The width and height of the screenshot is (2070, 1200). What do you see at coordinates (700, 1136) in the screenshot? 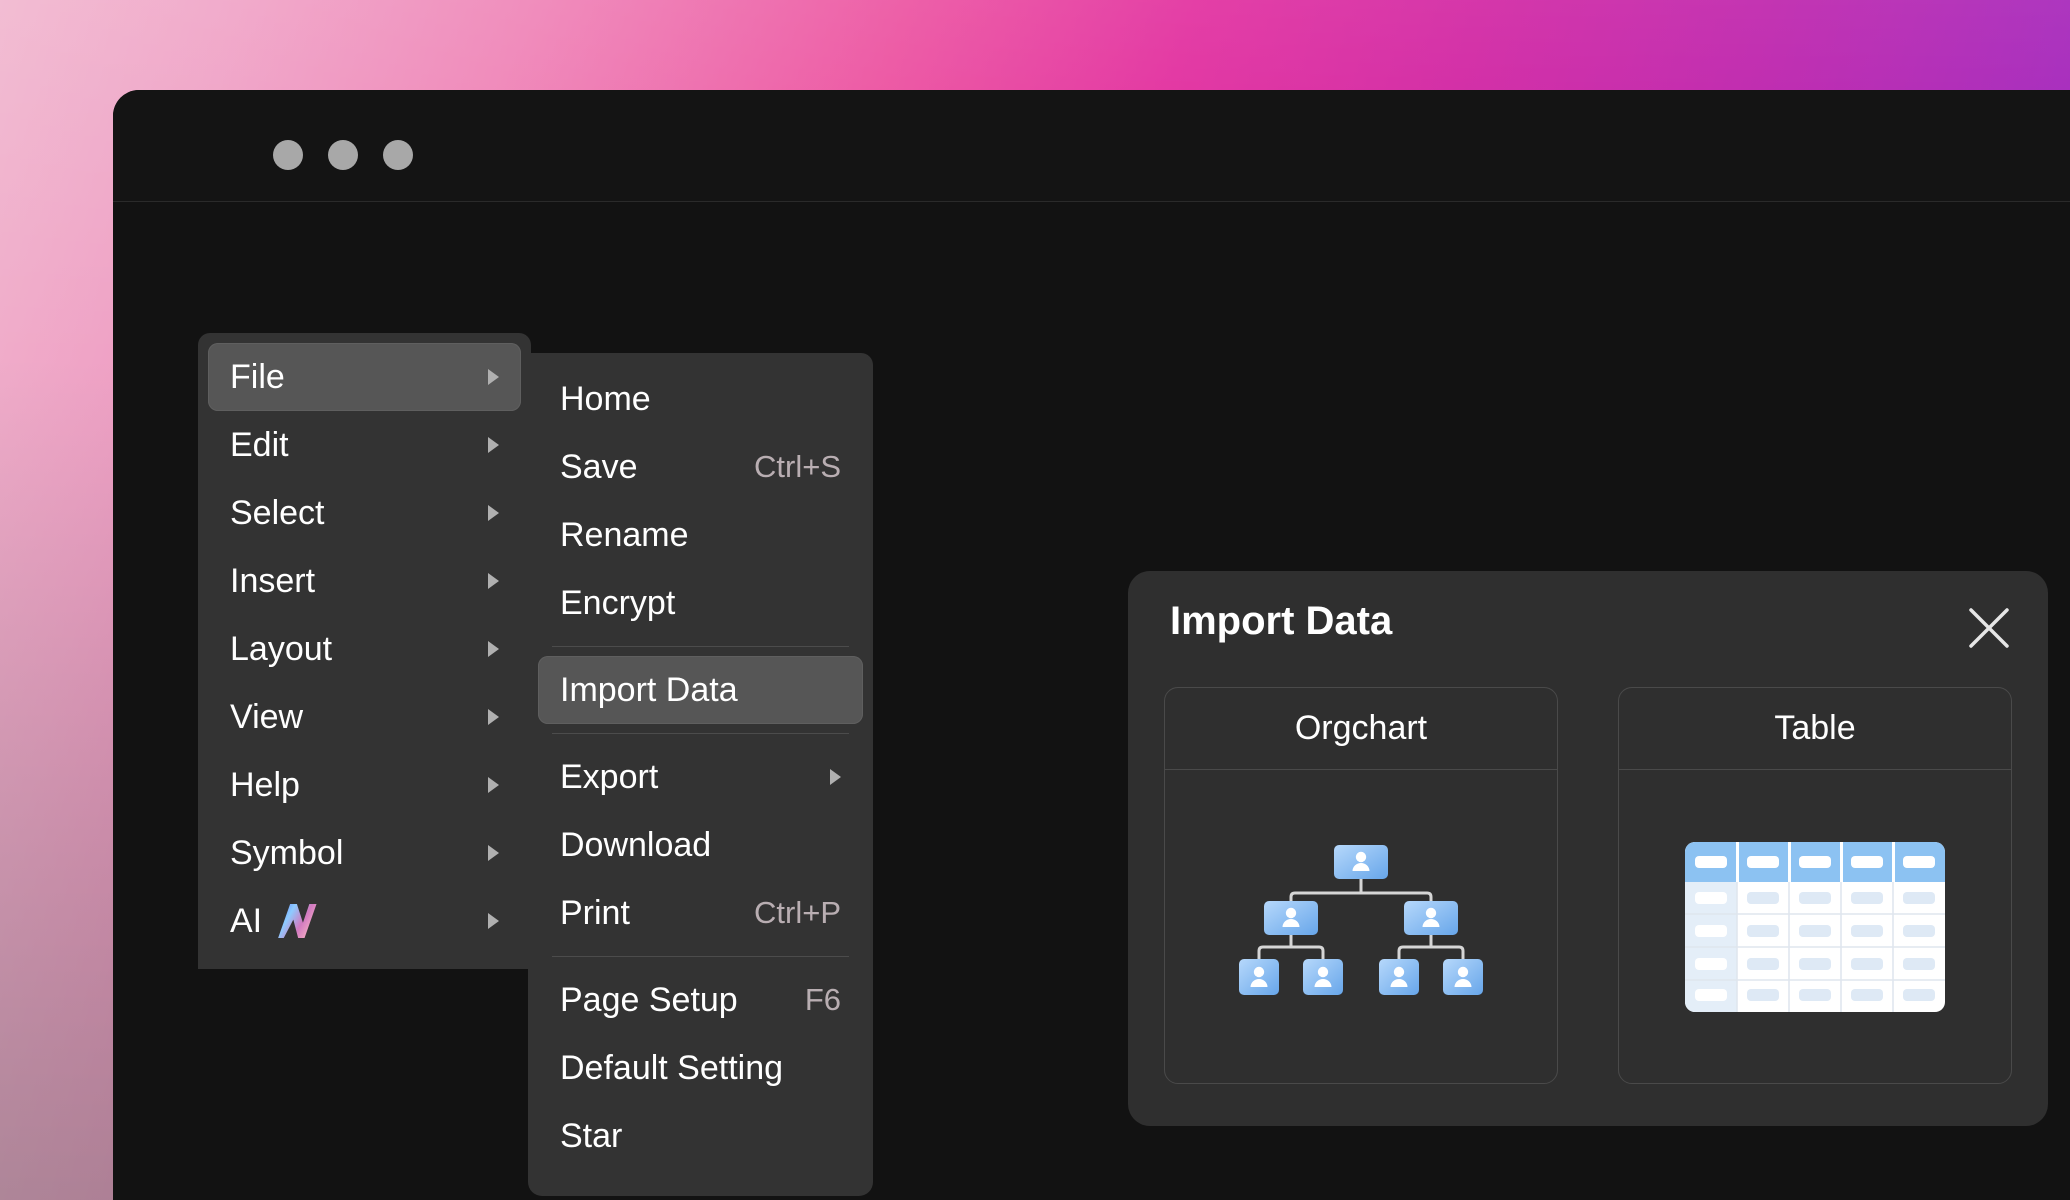
I see `submenu-item-star: Star` at bounding box center [700, 1136].